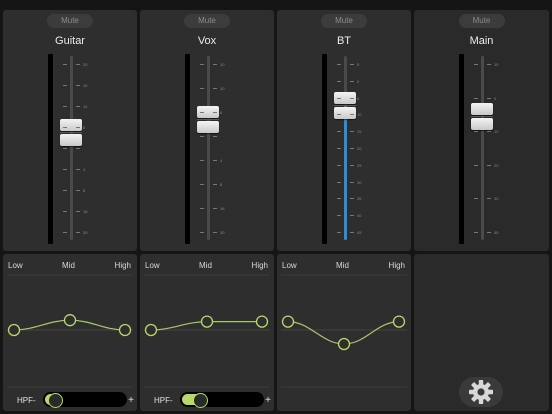 This screenshot has width=552, height=414. What do you see at coordinates (344, 41) in the screenshot?
I see `channel-name: BT` at bounding box center [344, 41].